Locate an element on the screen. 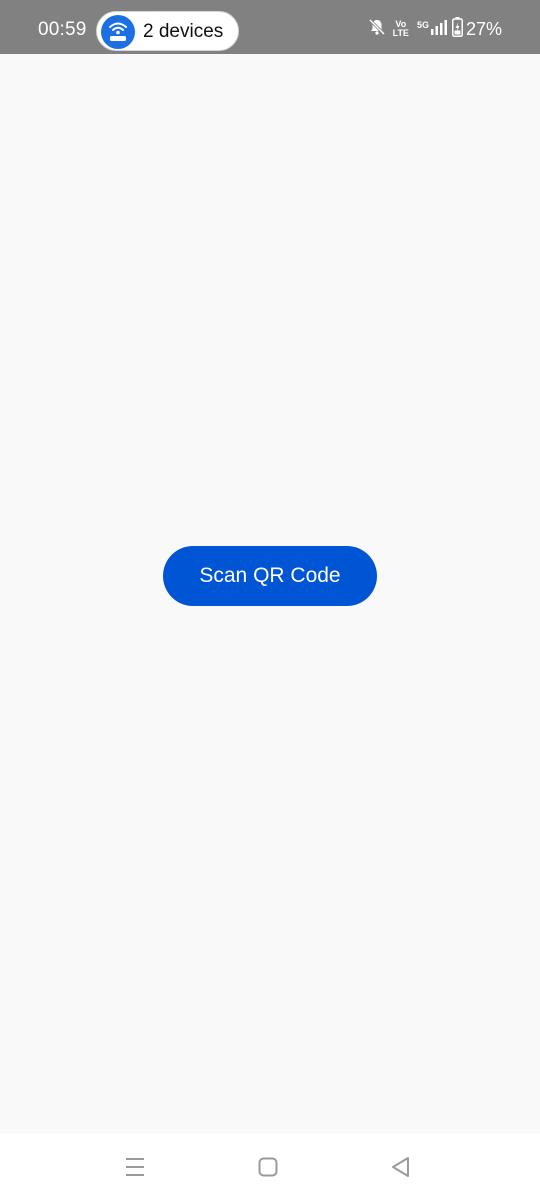 The image size is (540, 1200). status-icons: Vo LTE 5G 27% is located at coordinates (431, 29).